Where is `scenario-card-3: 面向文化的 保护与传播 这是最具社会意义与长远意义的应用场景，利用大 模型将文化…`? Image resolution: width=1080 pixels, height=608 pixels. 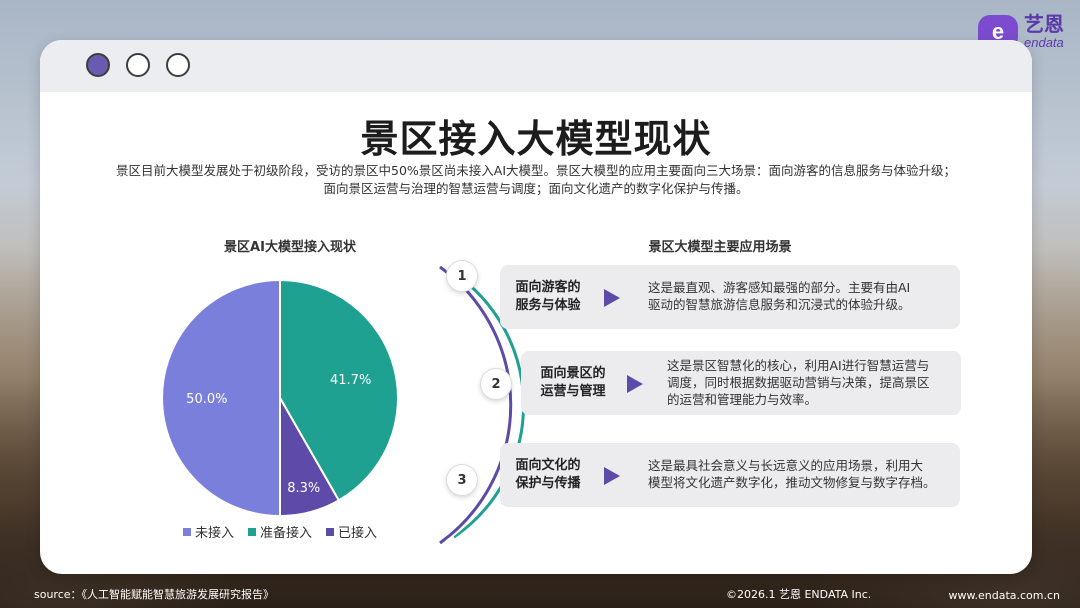 scenario-card-3: 面向文化的 保护与传播 这是最具社会意义与长远意义的应用场景，利用大 模型将文化… is located at coordinates (730, 475).